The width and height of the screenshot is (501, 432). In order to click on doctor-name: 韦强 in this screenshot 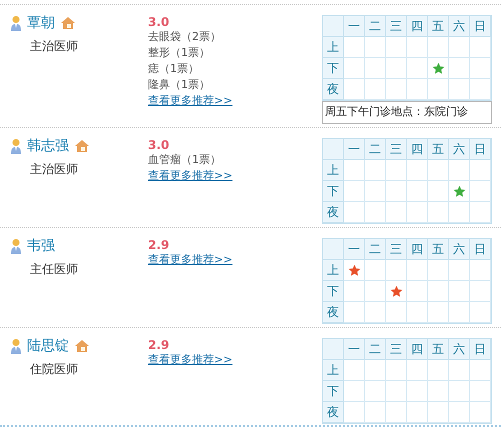, I will do `click(41, 246)`.